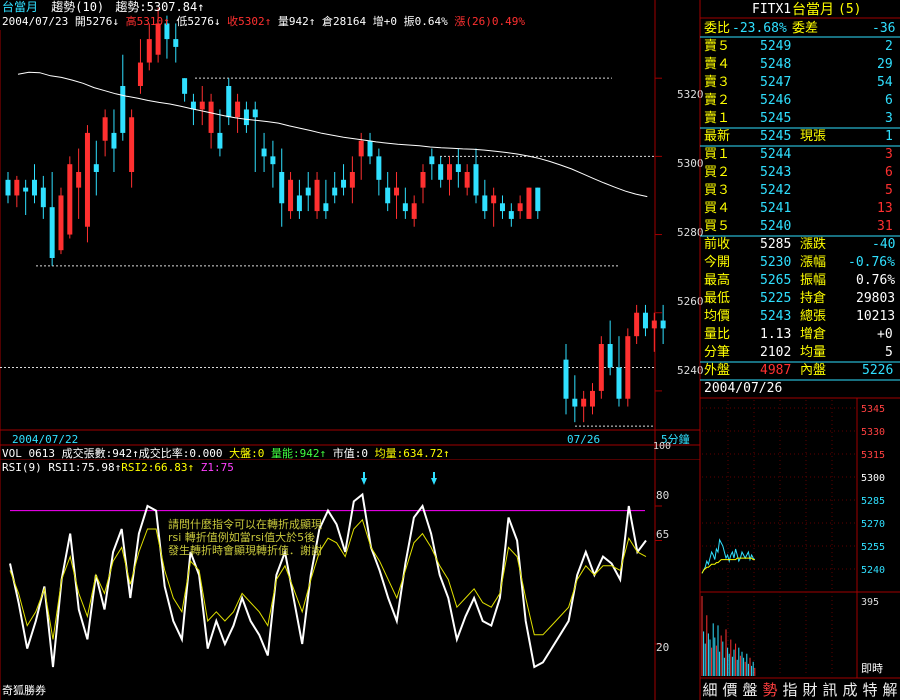 The width and height of the screenshot is (900, 700). I want to click on inner-value: 5226, so click(878, 370).